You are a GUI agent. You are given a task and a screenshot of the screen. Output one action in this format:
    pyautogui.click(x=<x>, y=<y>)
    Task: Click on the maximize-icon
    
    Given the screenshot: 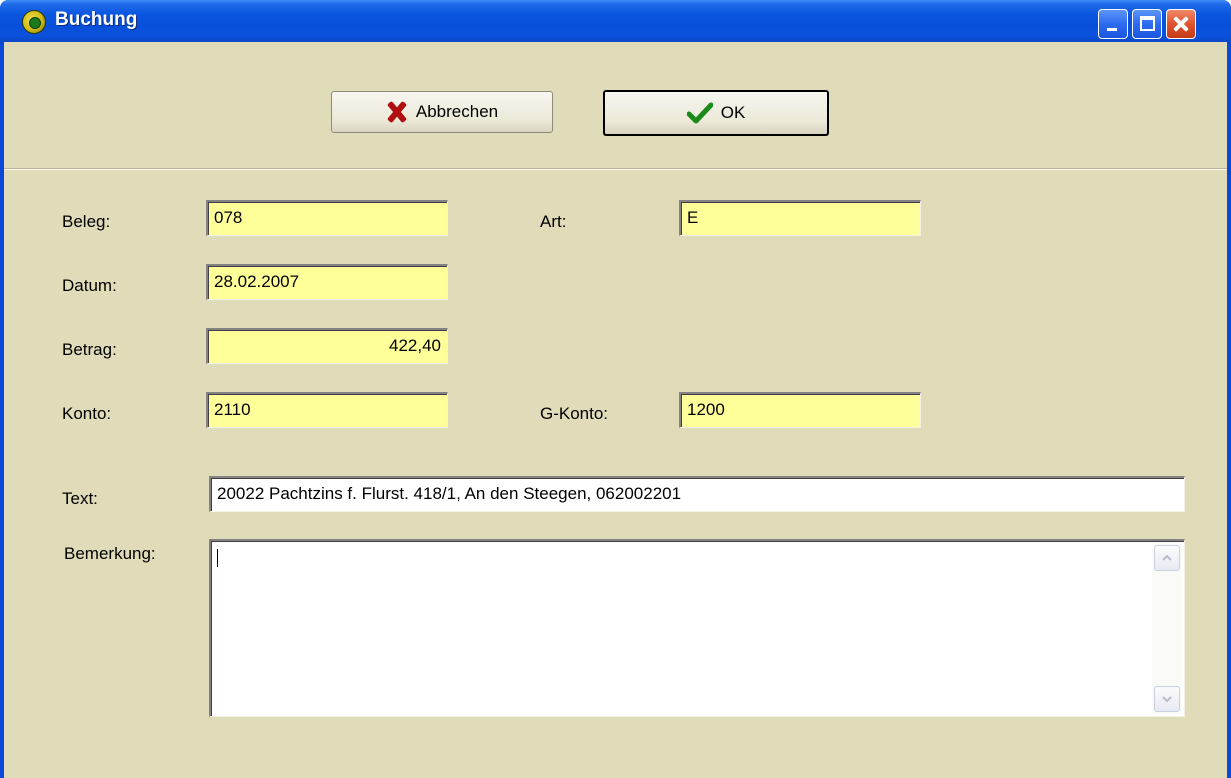 What is the action you would take?
    pyautogui.click(x=1147, y=23)
    